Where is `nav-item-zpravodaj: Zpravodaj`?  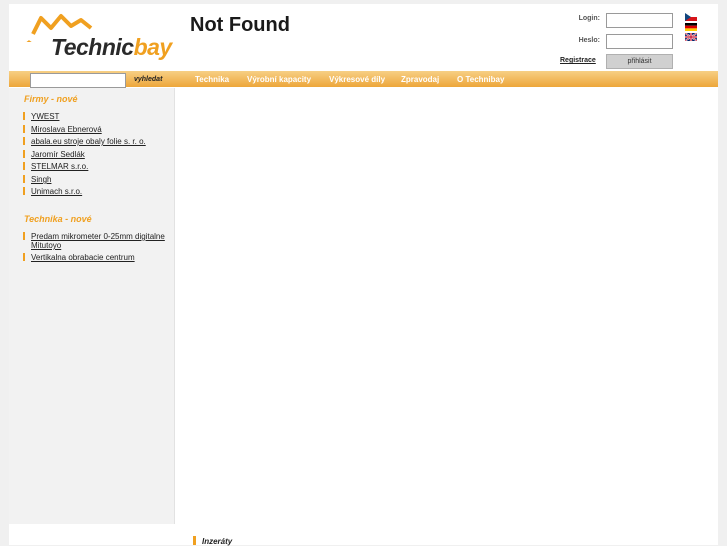
nav-item-zpravodaj: Zpravodaj is located at coordinates (420, 79).